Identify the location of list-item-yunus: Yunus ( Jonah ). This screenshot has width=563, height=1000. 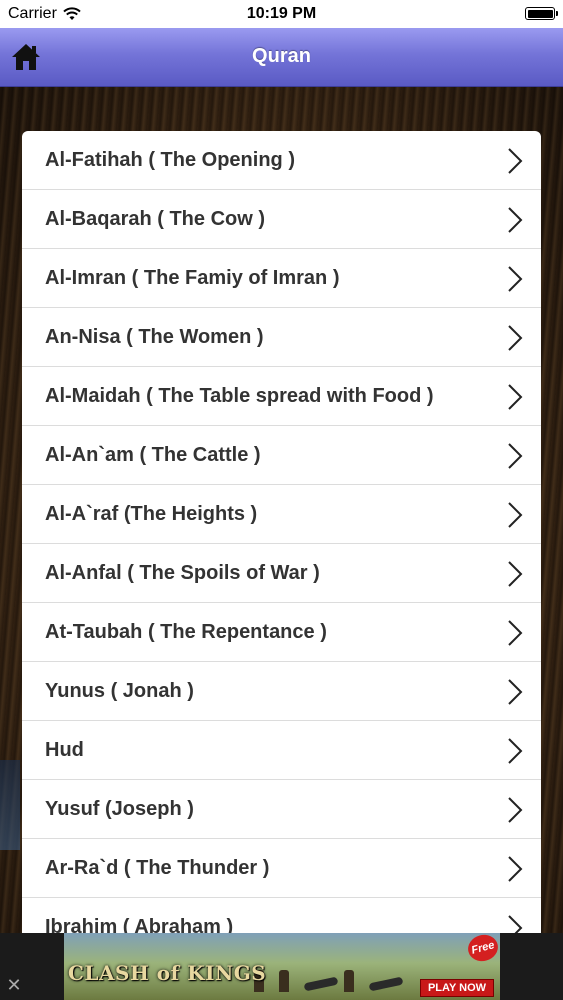
(281, 691).